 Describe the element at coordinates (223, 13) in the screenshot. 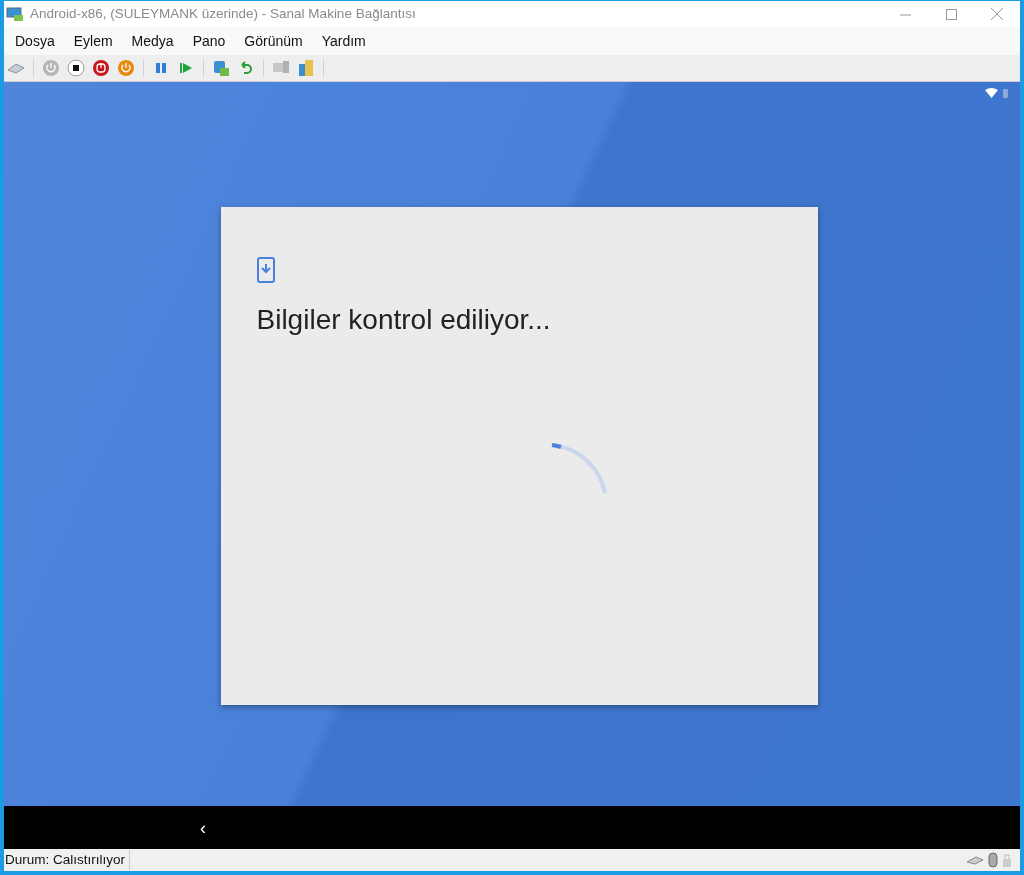

I see `window-title: Android-x86, (SULEYMANK üzerinde) - Sanal Makine Bağlantısı` at that location.